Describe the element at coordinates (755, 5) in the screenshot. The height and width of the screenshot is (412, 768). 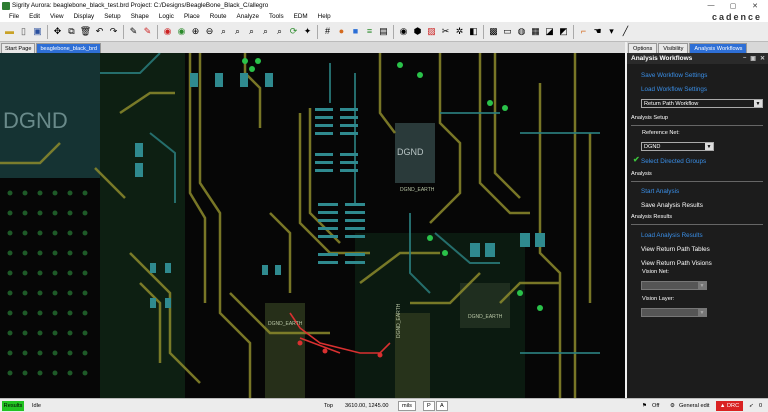
I see `close-button: ✕` at that location.